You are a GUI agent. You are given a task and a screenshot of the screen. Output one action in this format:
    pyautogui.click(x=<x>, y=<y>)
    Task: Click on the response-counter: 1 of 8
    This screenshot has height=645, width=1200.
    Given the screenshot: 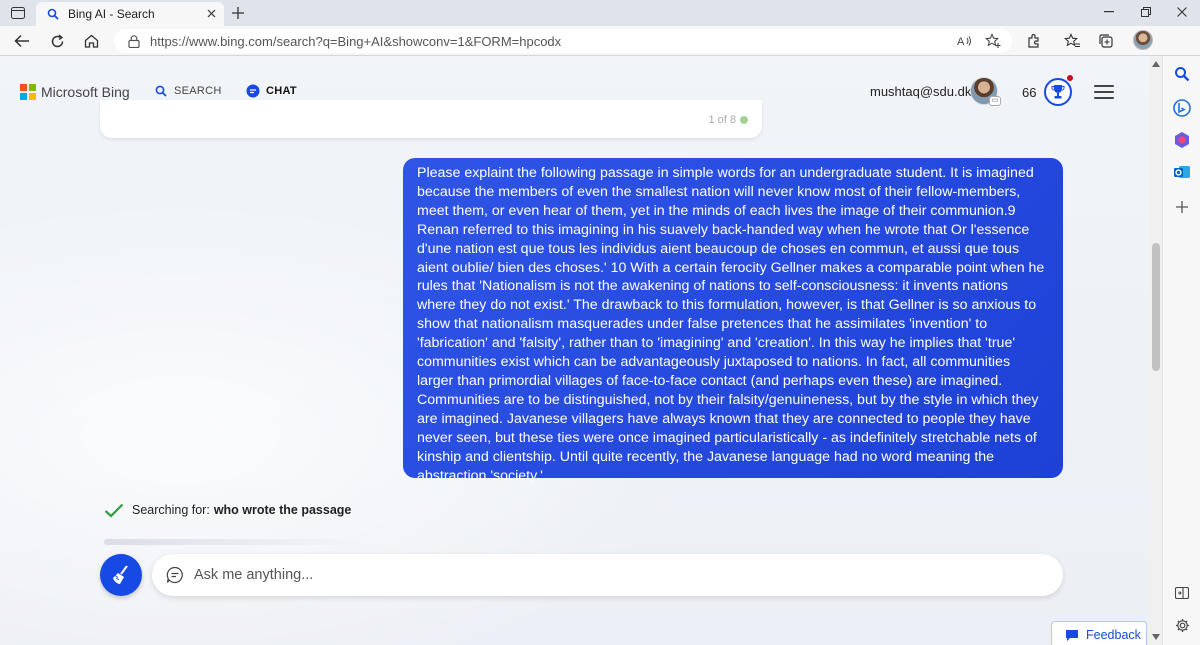 What is the action you would take?
    pyautogui.click(x=728, y=120)
    